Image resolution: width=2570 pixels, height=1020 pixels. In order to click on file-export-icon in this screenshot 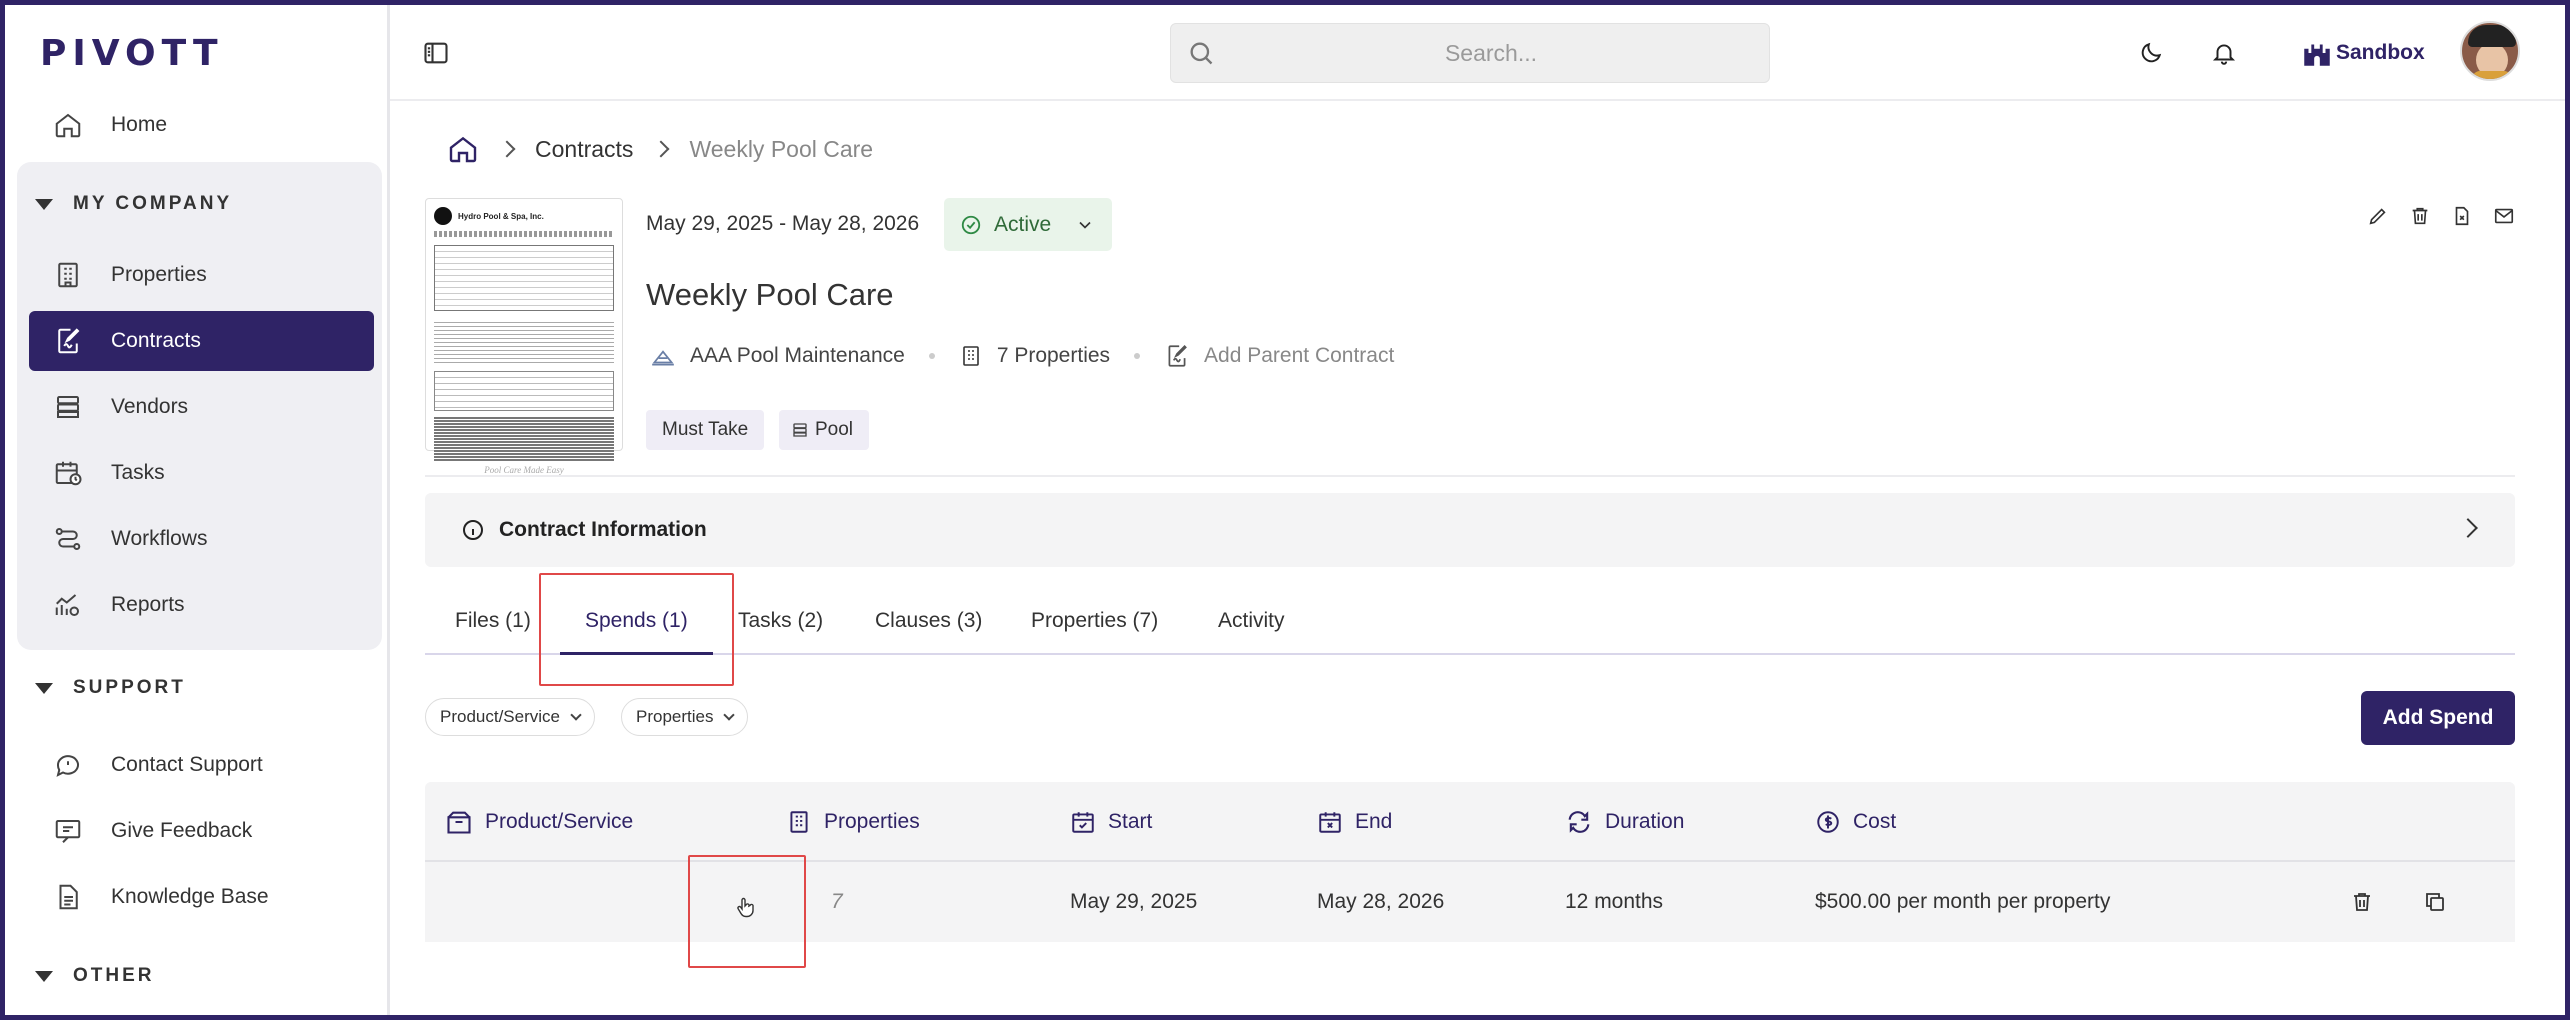, I will do `click(2462, 216)`.